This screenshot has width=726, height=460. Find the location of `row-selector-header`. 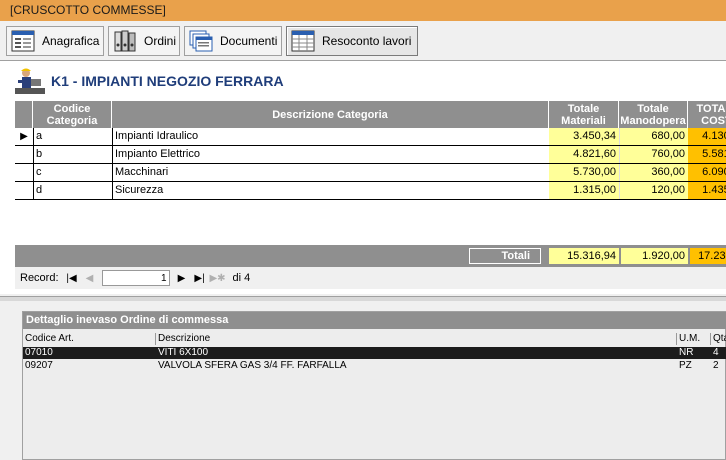

row-selector-header is located at coordinates (24, 114).